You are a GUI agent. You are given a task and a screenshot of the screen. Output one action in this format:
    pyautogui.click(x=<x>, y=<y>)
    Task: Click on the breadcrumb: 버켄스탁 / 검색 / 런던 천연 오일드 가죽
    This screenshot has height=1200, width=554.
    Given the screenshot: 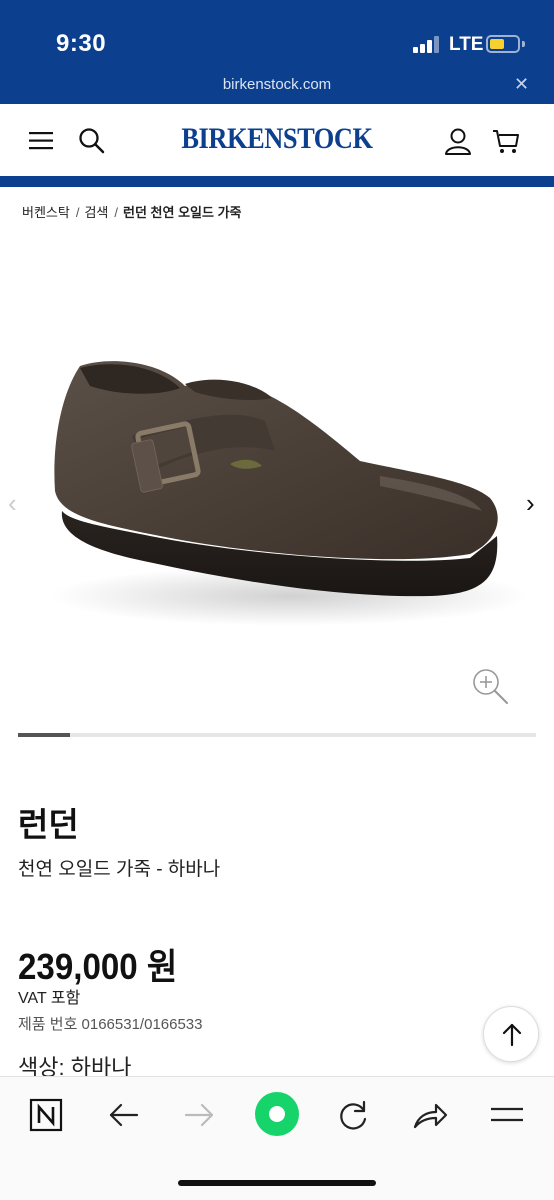 What is the action you would take?
    pyautogui.click(x=134, y=211)
    